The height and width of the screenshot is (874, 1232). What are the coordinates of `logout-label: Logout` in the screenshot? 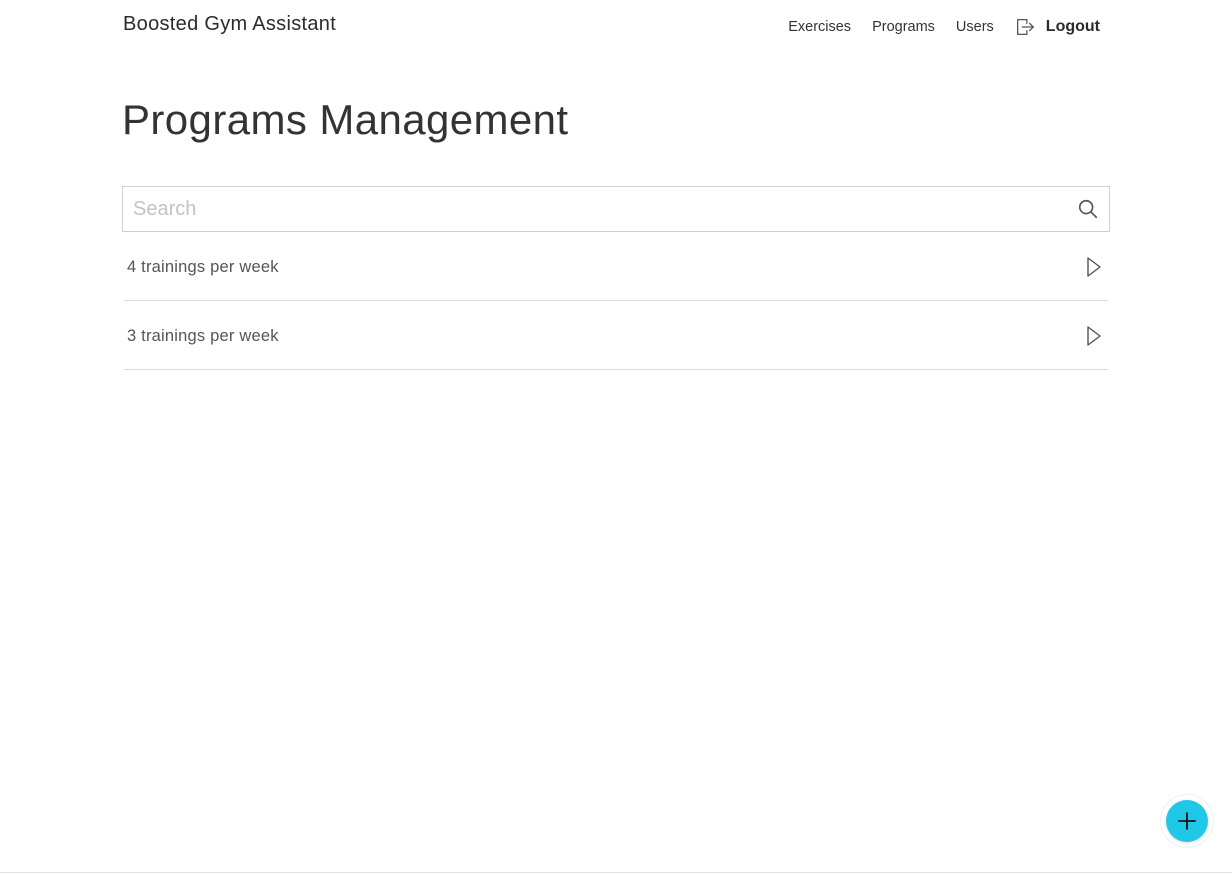 It's located at (1072, 26).